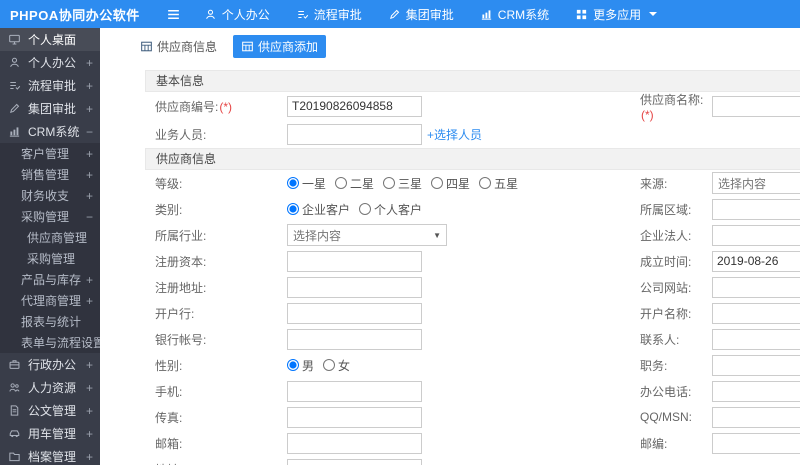  What do you see at coordinates (50, 279) in the screenshot?
I see `sidebar-item-product-inventory: 产品与库存 +` at bounding box center [50, 279].